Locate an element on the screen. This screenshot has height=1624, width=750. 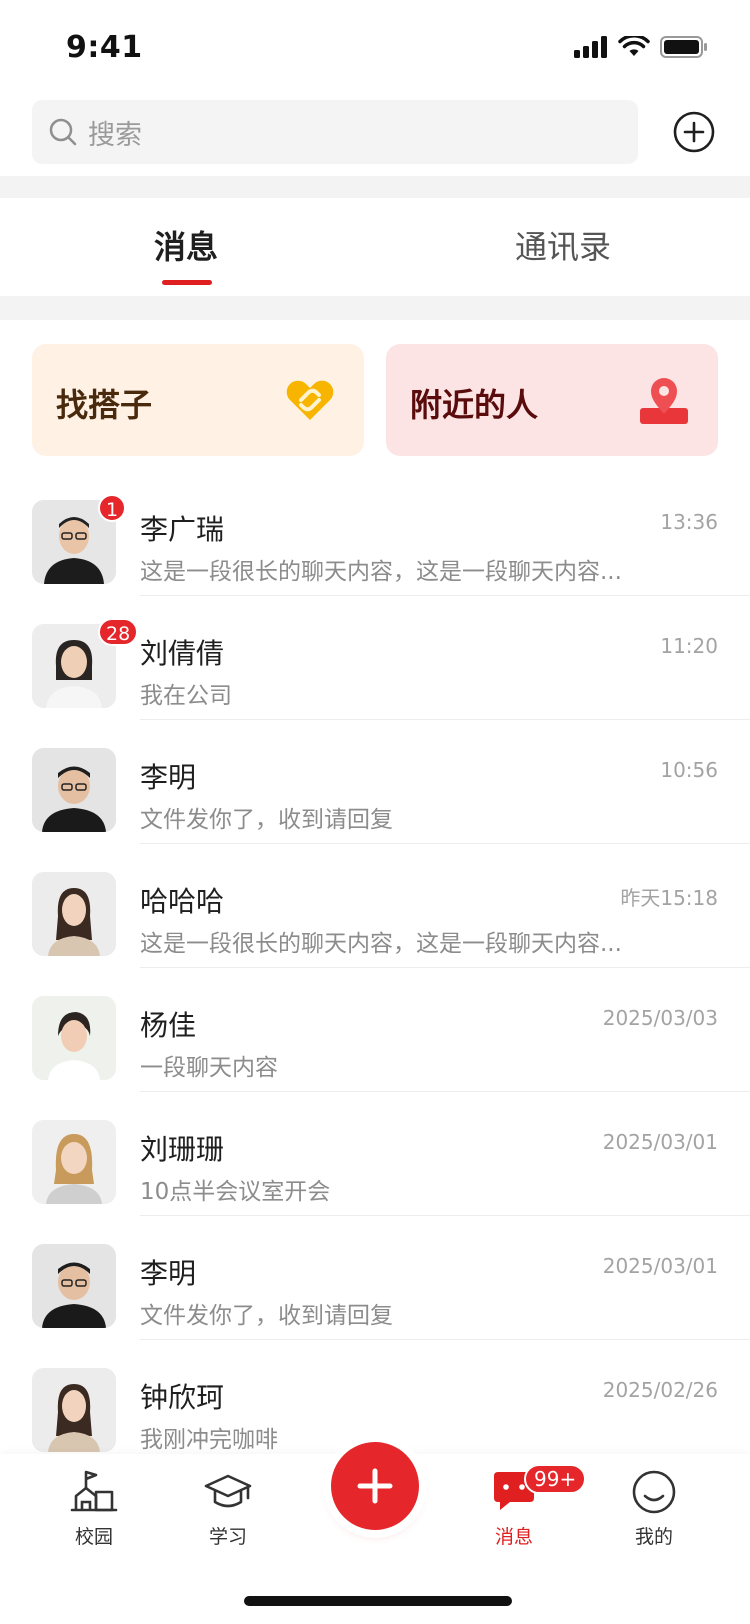
conversation-row: 杨佳 一段聊天内容 2025/03/03 is located at coordinates (375, 1030).